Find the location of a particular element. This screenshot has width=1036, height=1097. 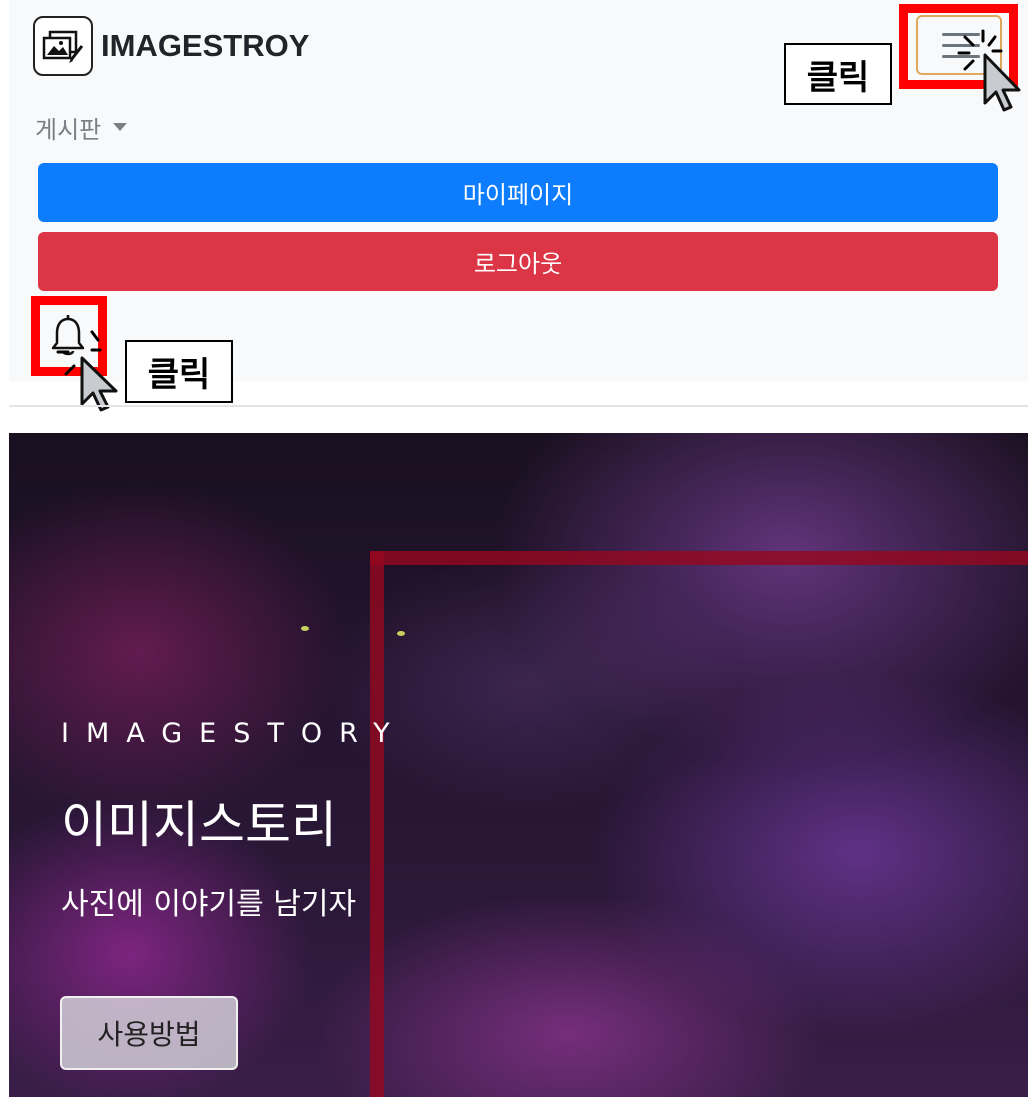

hero-title: 이미지스토리 is located at coordinates (199, 825).